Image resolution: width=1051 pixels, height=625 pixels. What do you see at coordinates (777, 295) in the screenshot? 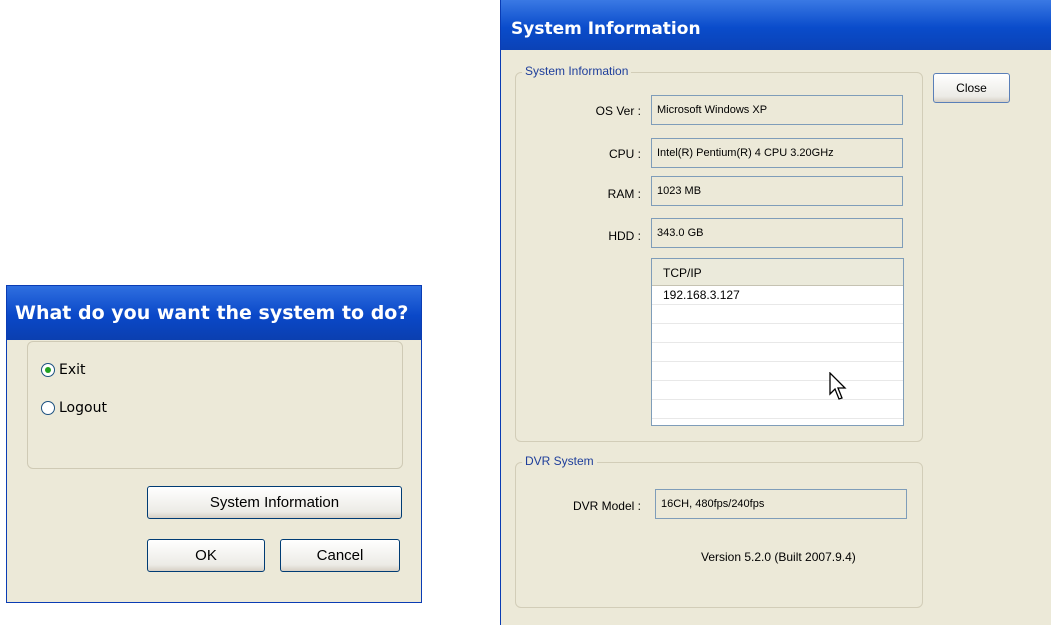
I see `list-item: 192.168.3.127` at bounding box center [777, 295].